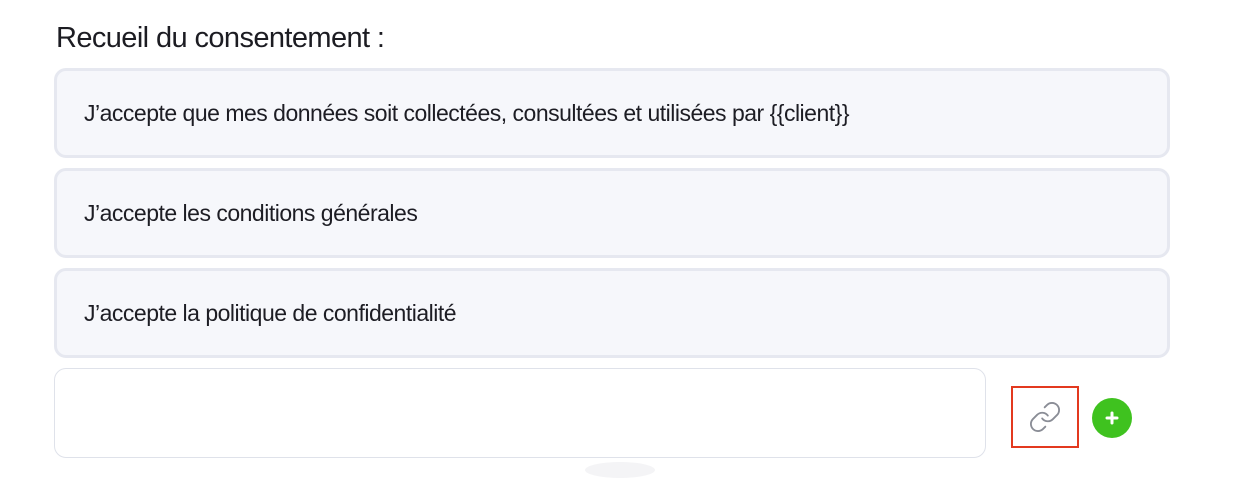 This screenshot has height=478, width=1234. I want to click on new-consent-input, so click(520, 413).